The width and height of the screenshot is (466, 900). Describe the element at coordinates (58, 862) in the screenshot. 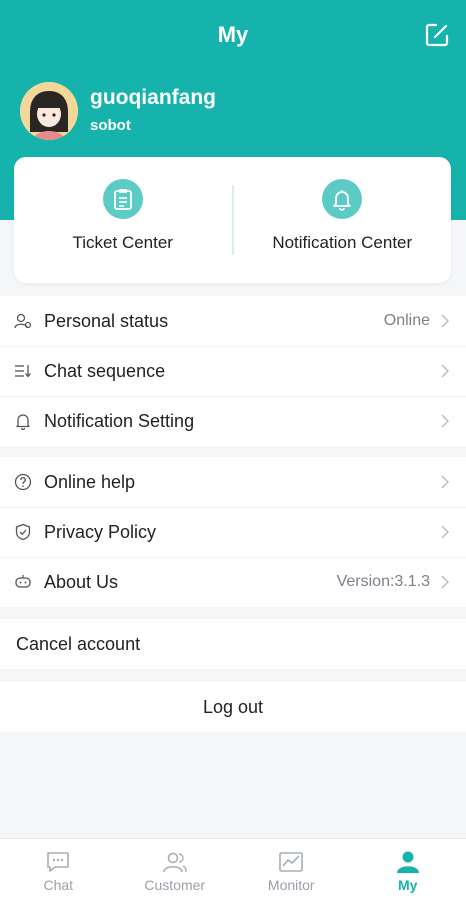

I see `chat-icon` at that location.